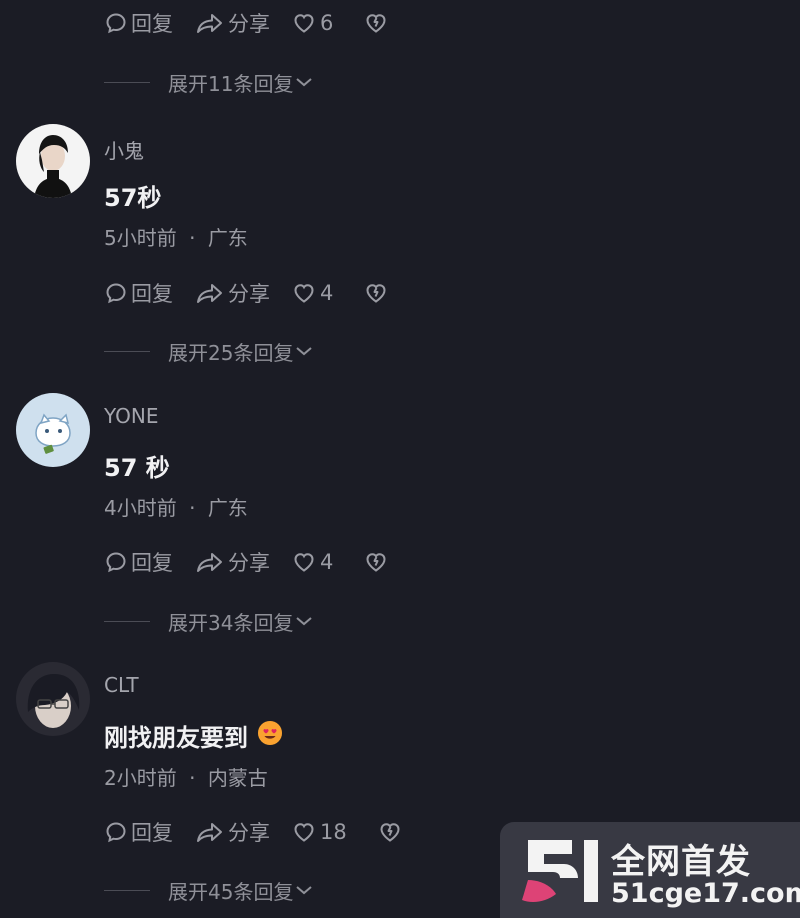 Image resolution: width=800 pixels, height=918 pixels. Describe the element at coordinates (231, 891) in the screenshot. I see `expand-replies-label: 展开45条回复` at that location.